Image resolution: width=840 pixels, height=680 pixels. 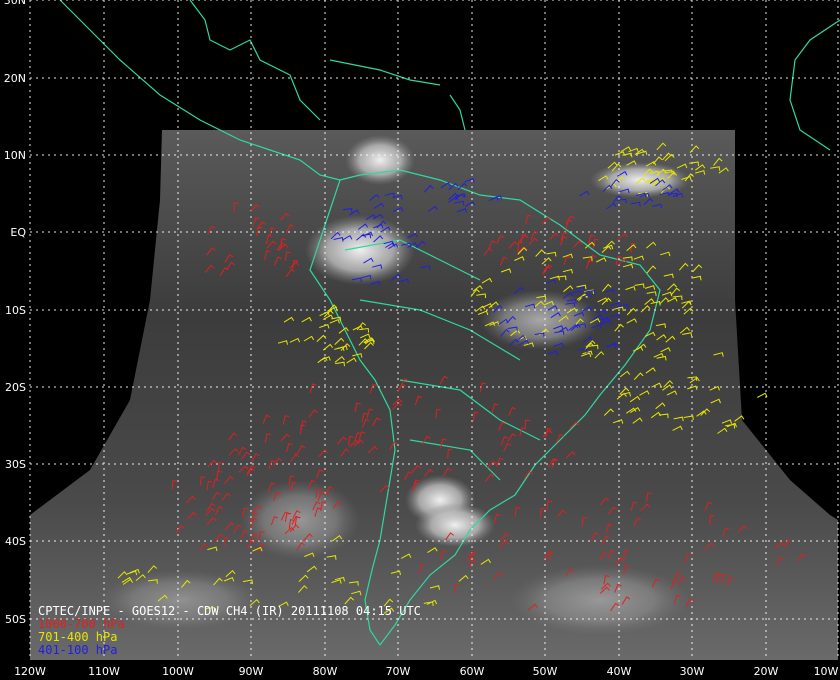 What do you see at coordinates (472, 671) in the screenshot?
I see `longitude-label: 60W` at bounding box center [472, 671].